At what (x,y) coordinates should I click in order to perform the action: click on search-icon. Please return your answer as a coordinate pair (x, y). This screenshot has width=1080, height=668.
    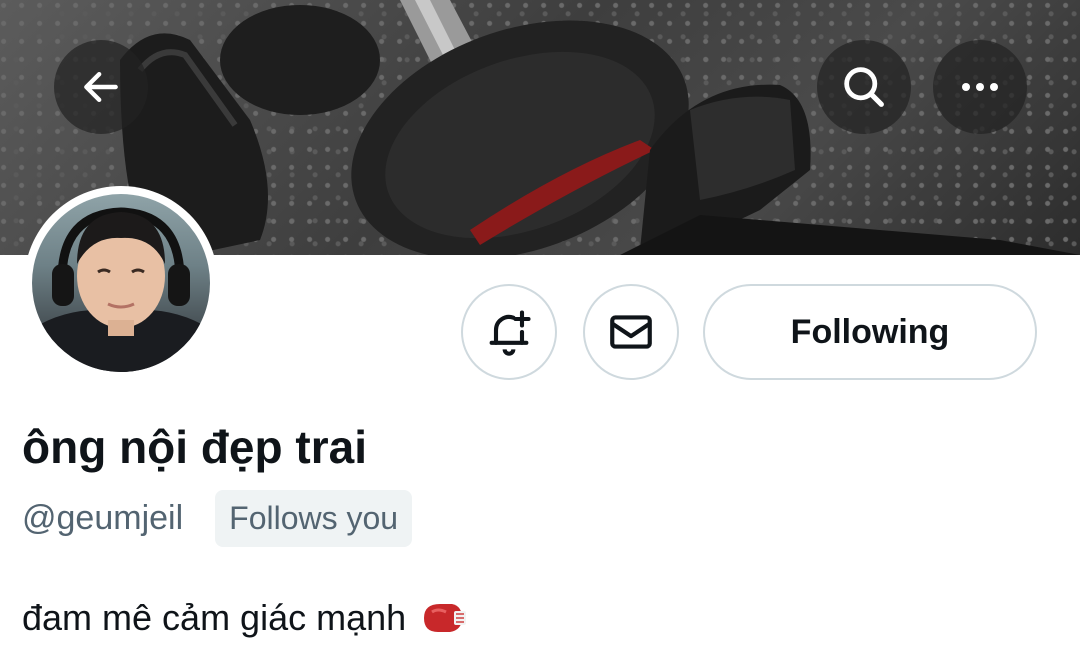
    Looking at the image, I should click on (864, 87).